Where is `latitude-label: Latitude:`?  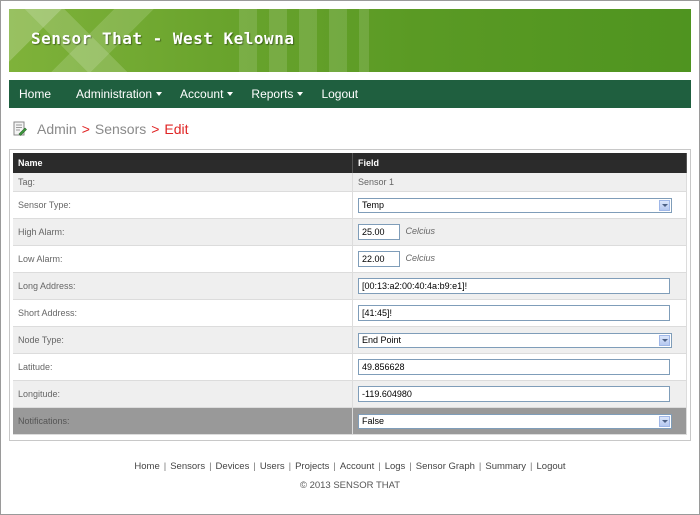 latitude-label: Latitude: is located at coordinates (183, 367).